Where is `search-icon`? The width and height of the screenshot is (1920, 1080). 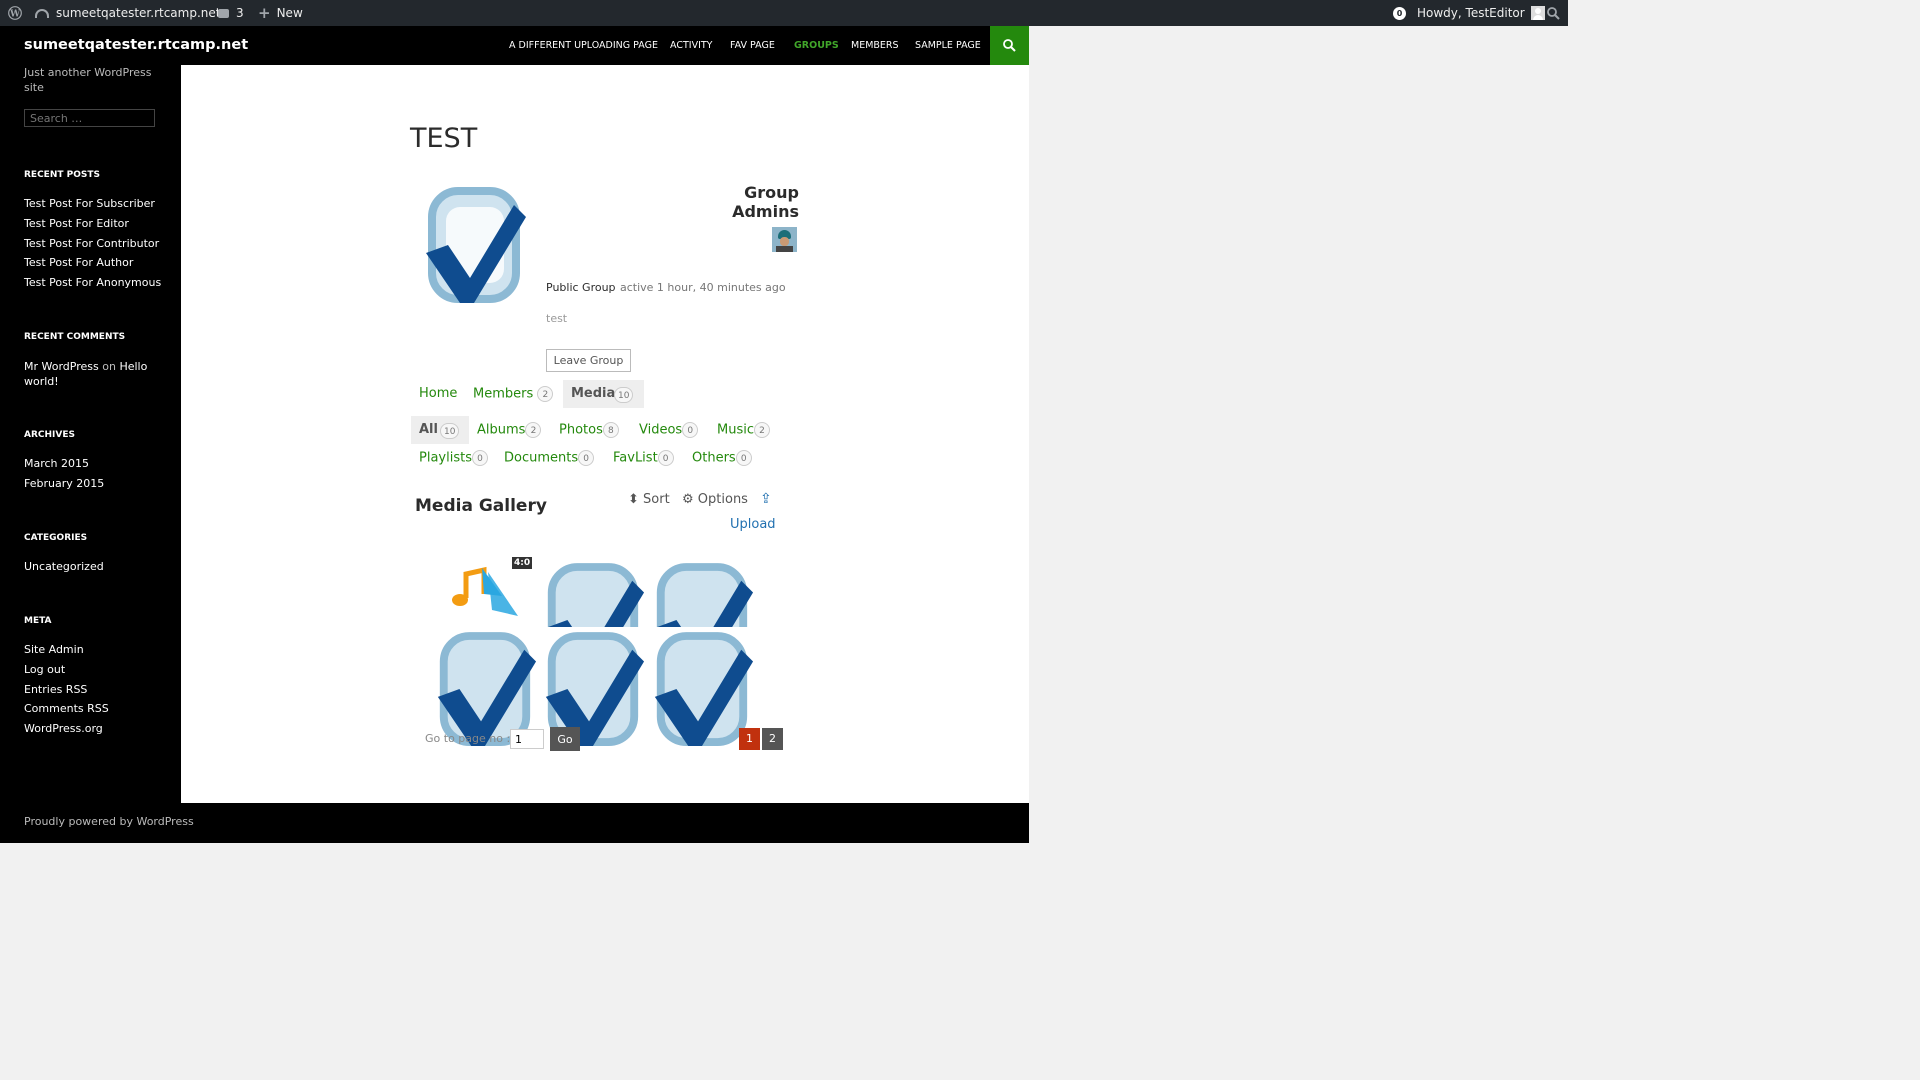 search-icon is located at coordinates (1009, 45).